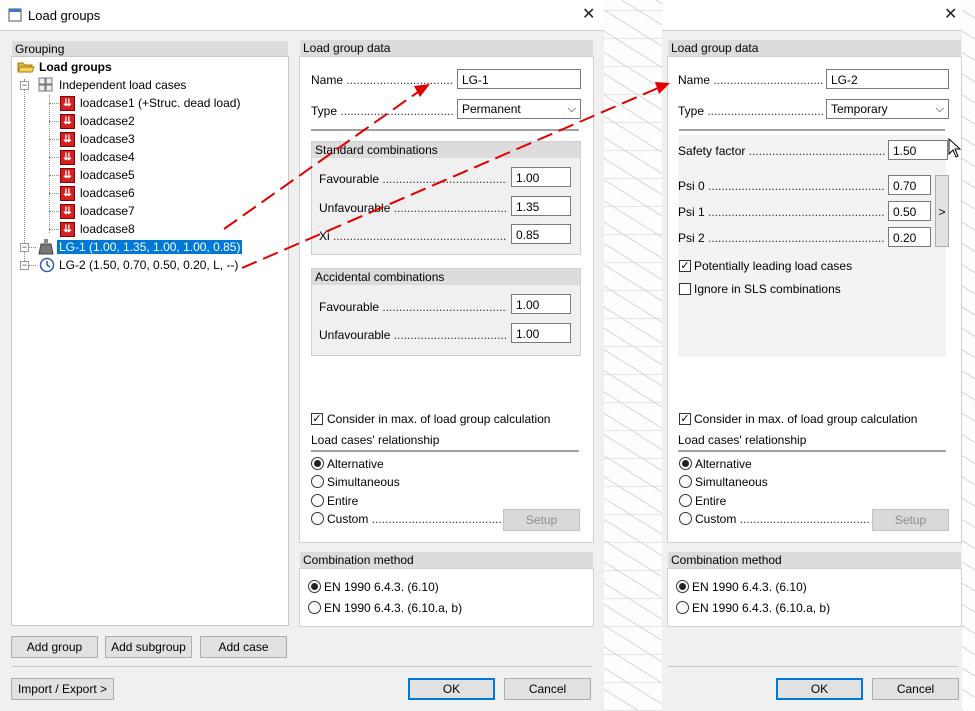 The image size is (975, 711). I want to click on arrow-lg1-to-name, so click(321, 160).